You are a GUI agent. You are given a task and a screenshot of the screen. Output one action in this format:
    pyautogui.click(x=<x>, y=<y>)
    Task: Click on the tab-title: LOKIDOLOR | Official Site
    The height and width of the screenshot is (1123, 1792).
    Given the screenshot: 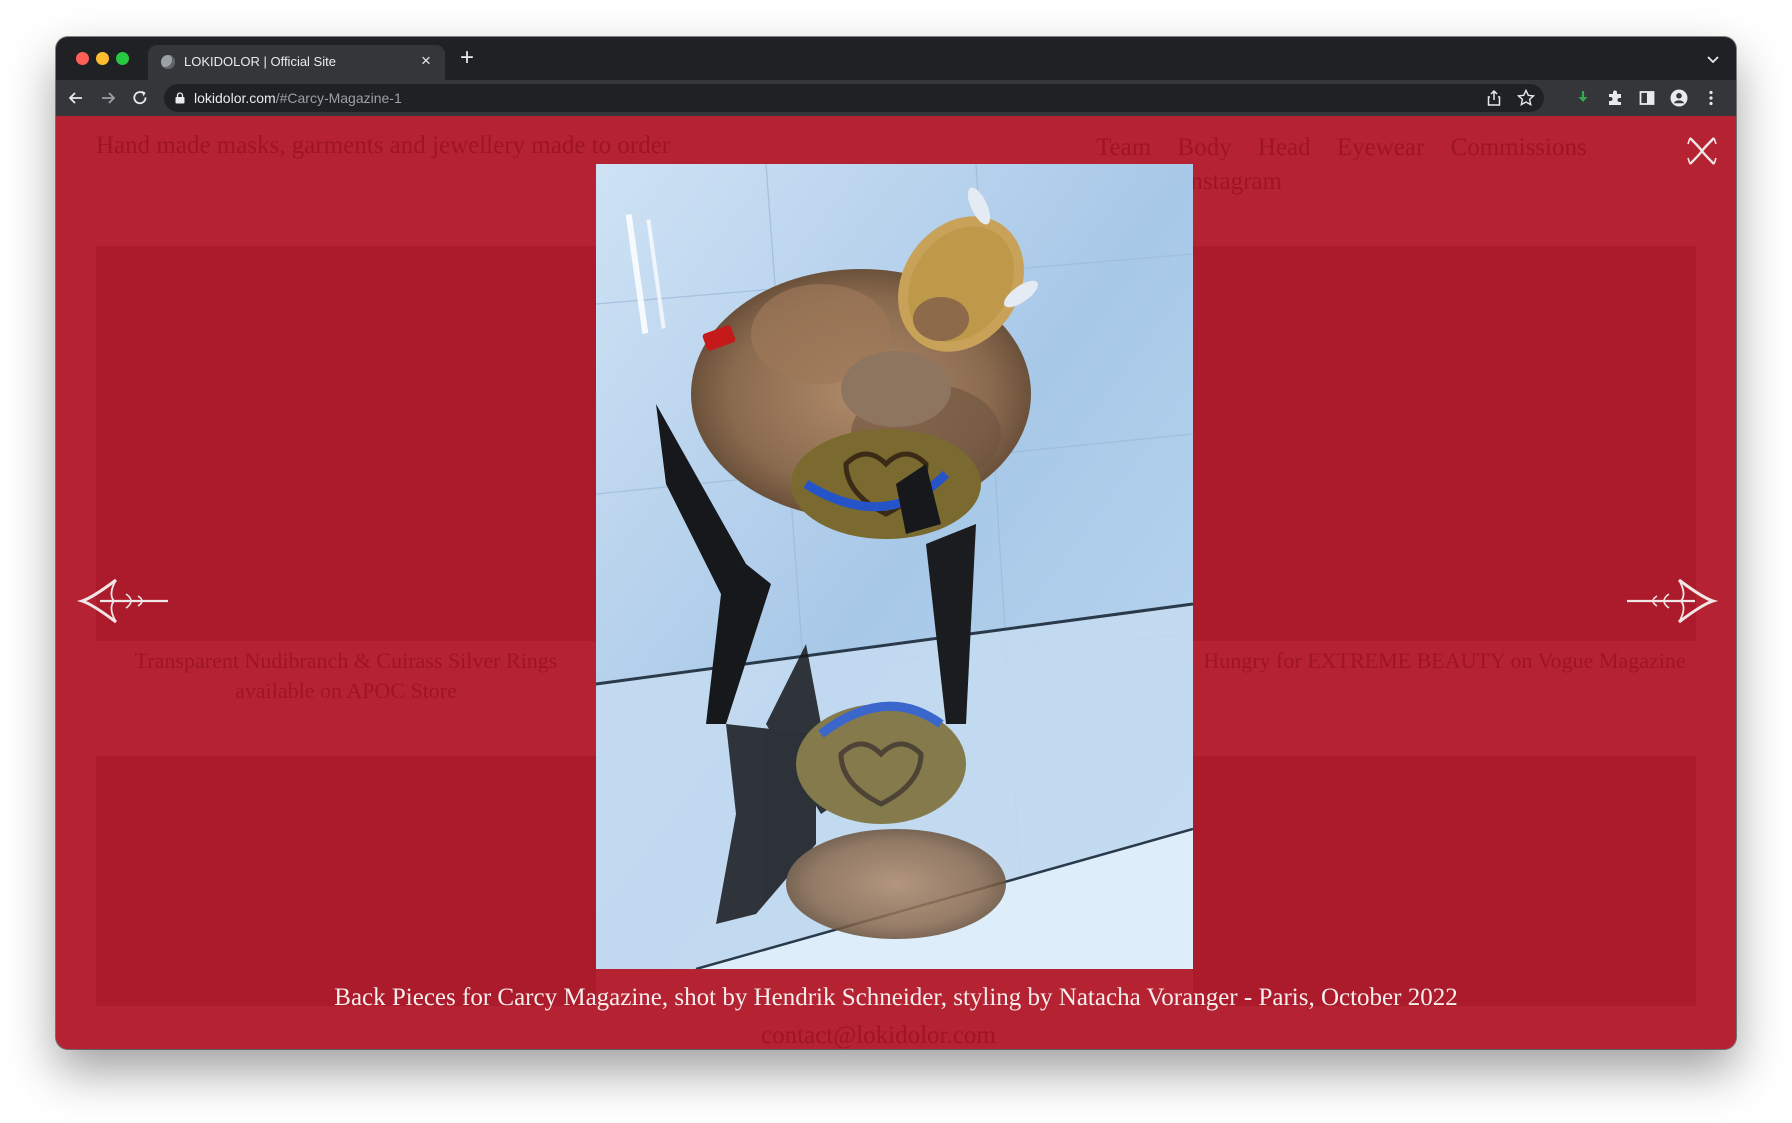 What is the action you would take?
    pyautogui.click(x=260, y=61)
    